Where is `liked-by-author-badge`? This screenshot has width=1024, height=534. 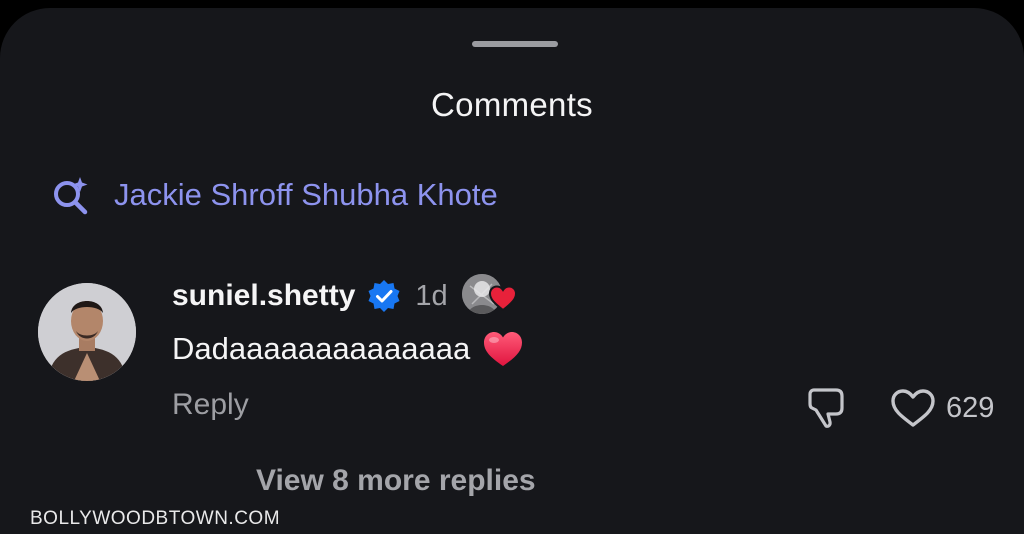 liked-by-author-badge is located at coordinates (490, 296).